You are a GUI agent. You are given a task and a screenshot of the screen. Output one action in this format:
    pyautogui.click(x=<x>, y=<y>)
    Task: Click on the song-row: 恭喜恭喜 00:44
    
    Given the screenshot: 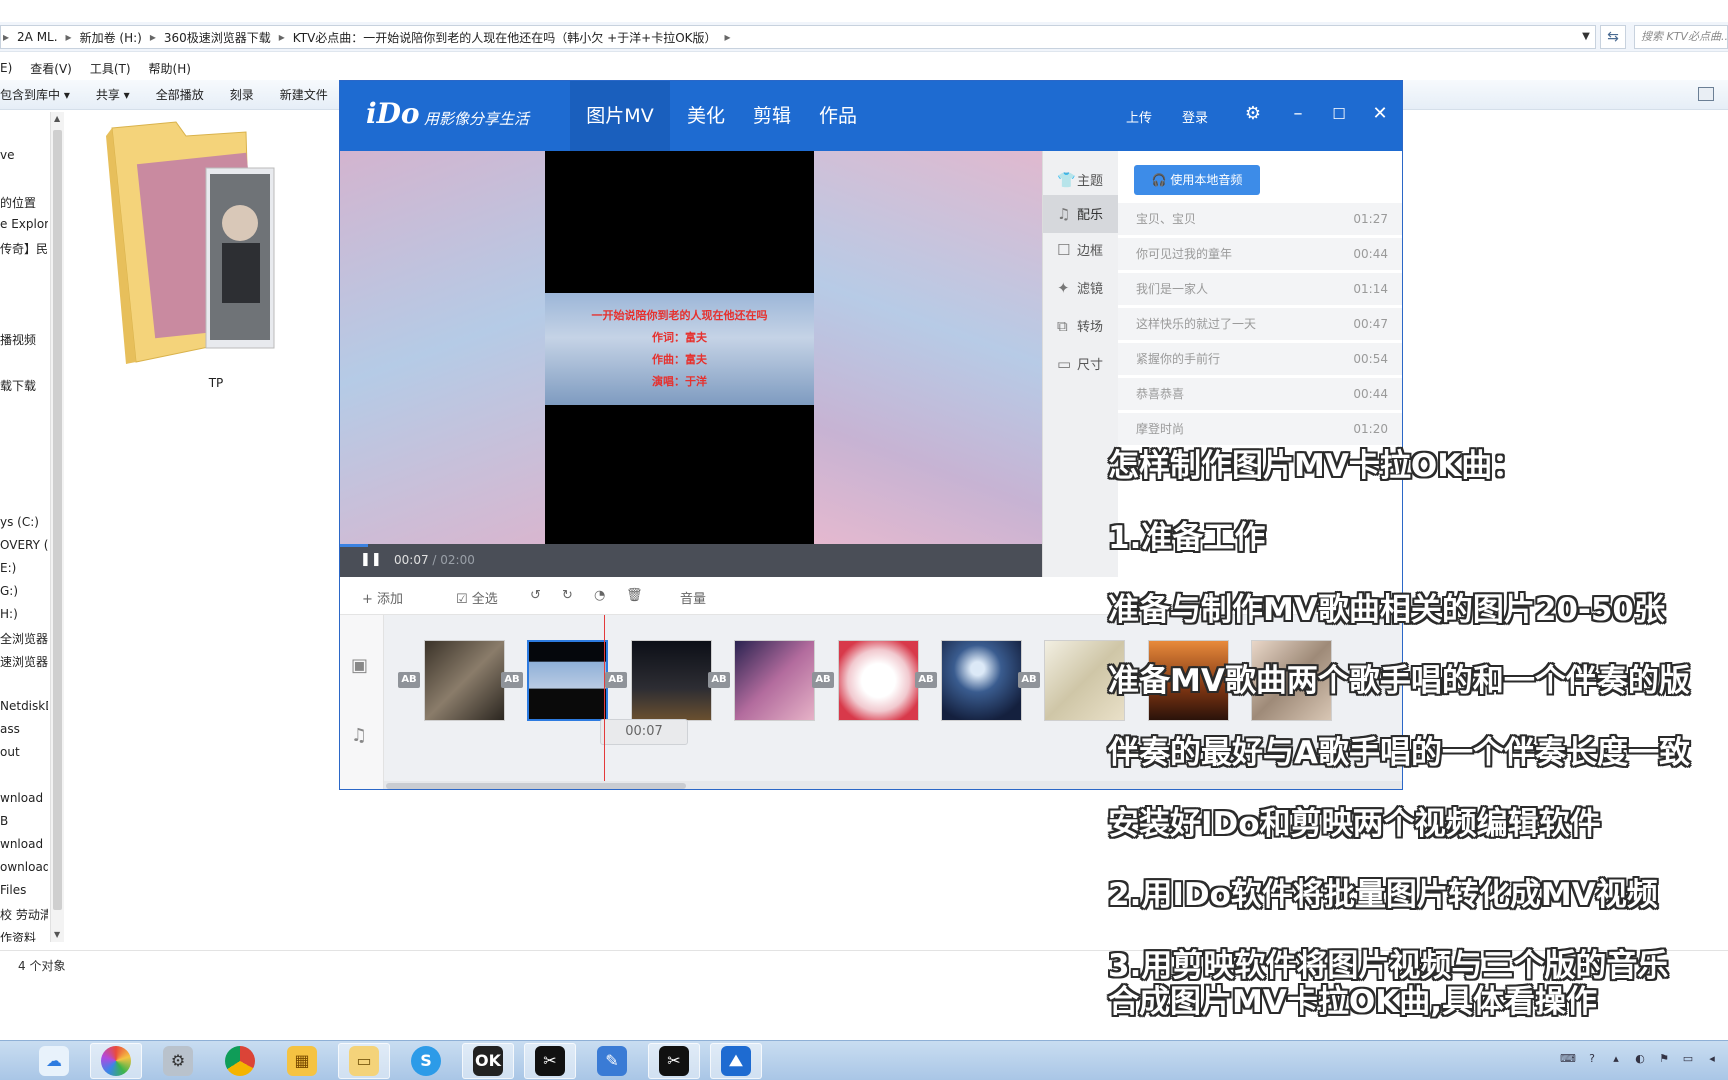 What is the action you would take?
    pyautogui.click(x=1260, y=395)
    